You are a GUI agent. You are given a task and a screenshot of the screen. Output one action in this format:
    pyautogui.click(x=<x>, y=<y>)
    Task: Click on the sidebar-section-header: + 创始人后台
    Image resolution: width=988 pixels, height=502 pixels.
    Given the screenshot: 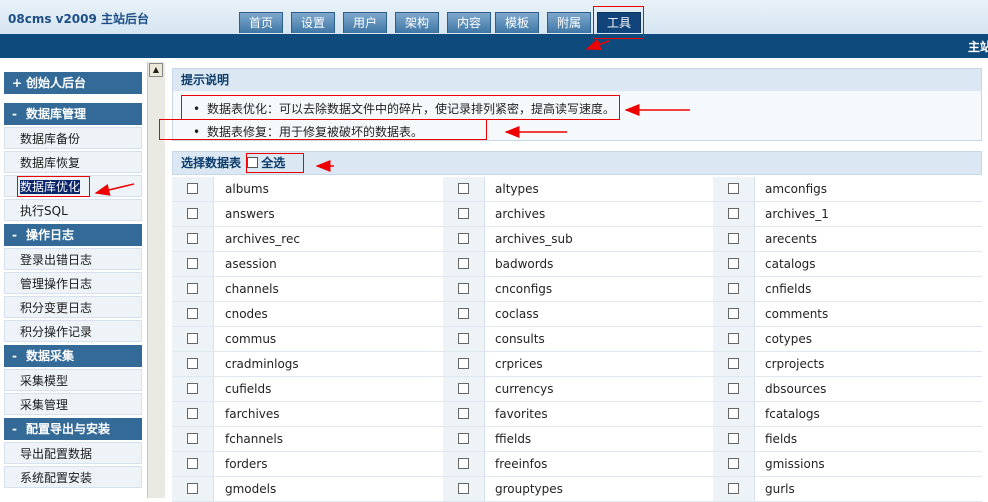 What is the action you would take?
    pyautogui.click(x=73, y=83)
    